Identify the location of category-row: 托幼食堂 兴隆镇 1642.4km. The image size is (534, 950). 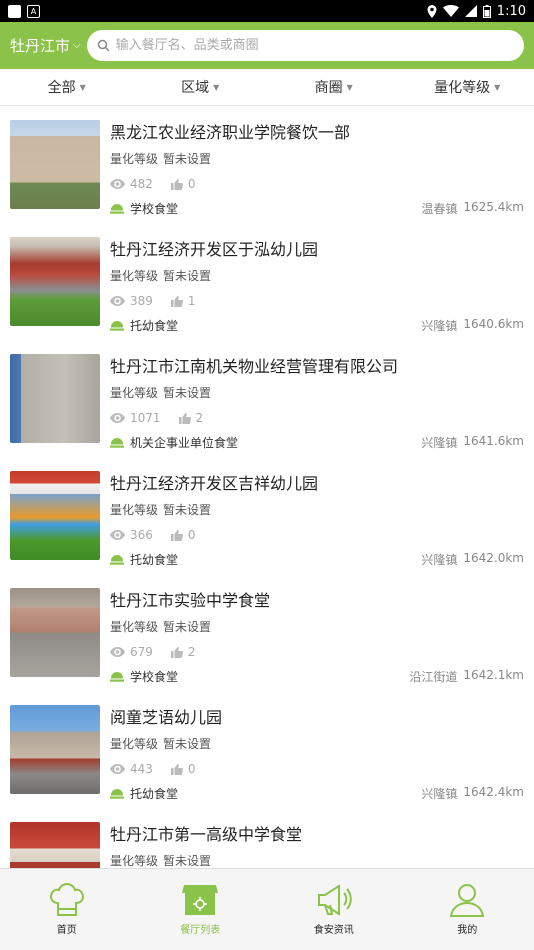
(317, 793).